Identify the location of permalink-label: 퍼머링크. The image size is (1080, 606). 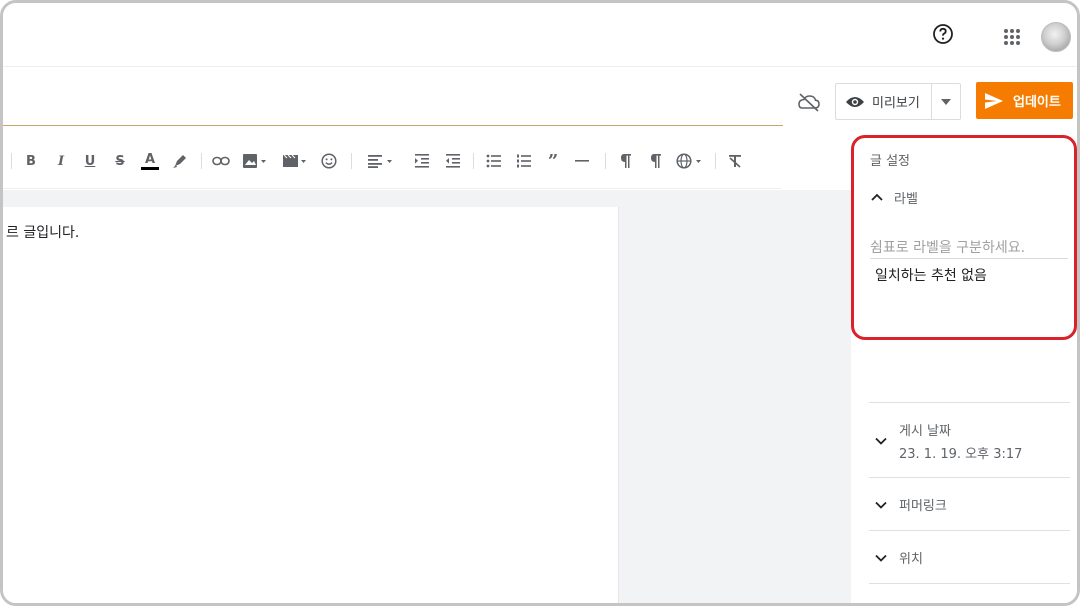
(923, 506).